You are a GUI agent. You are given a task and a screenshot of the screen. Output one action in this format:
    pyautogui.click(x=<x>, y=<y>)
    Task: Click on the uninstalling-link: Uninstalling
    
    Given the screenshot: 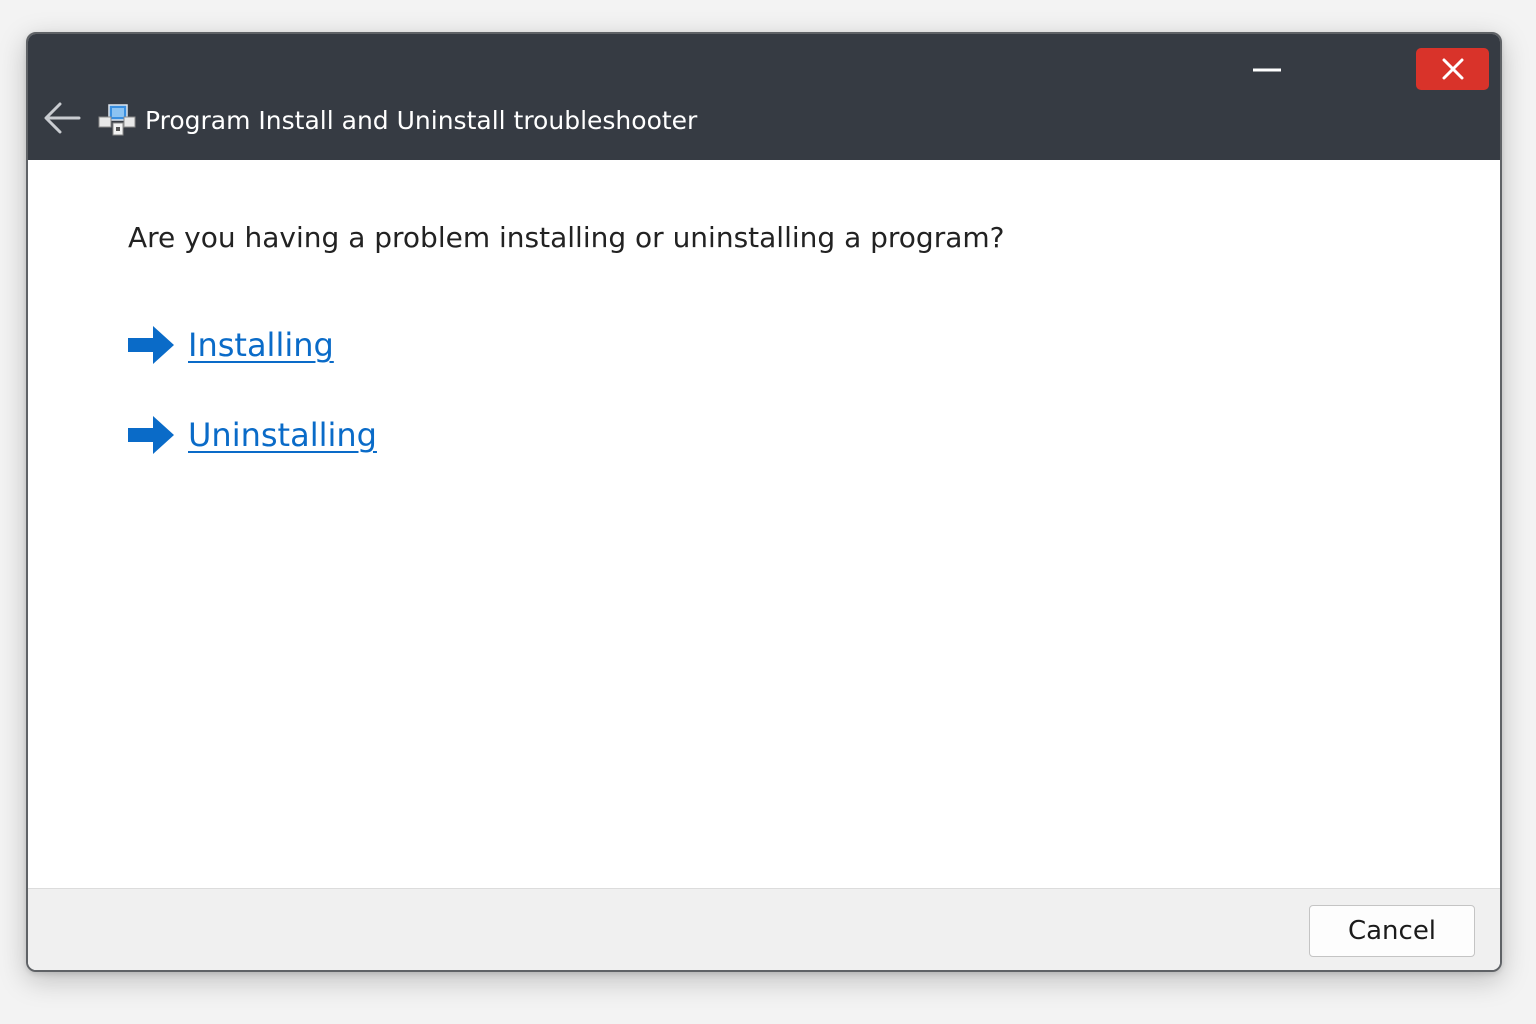 What is the action you would take?
    pyautogui.click(x=282, y=435)
    